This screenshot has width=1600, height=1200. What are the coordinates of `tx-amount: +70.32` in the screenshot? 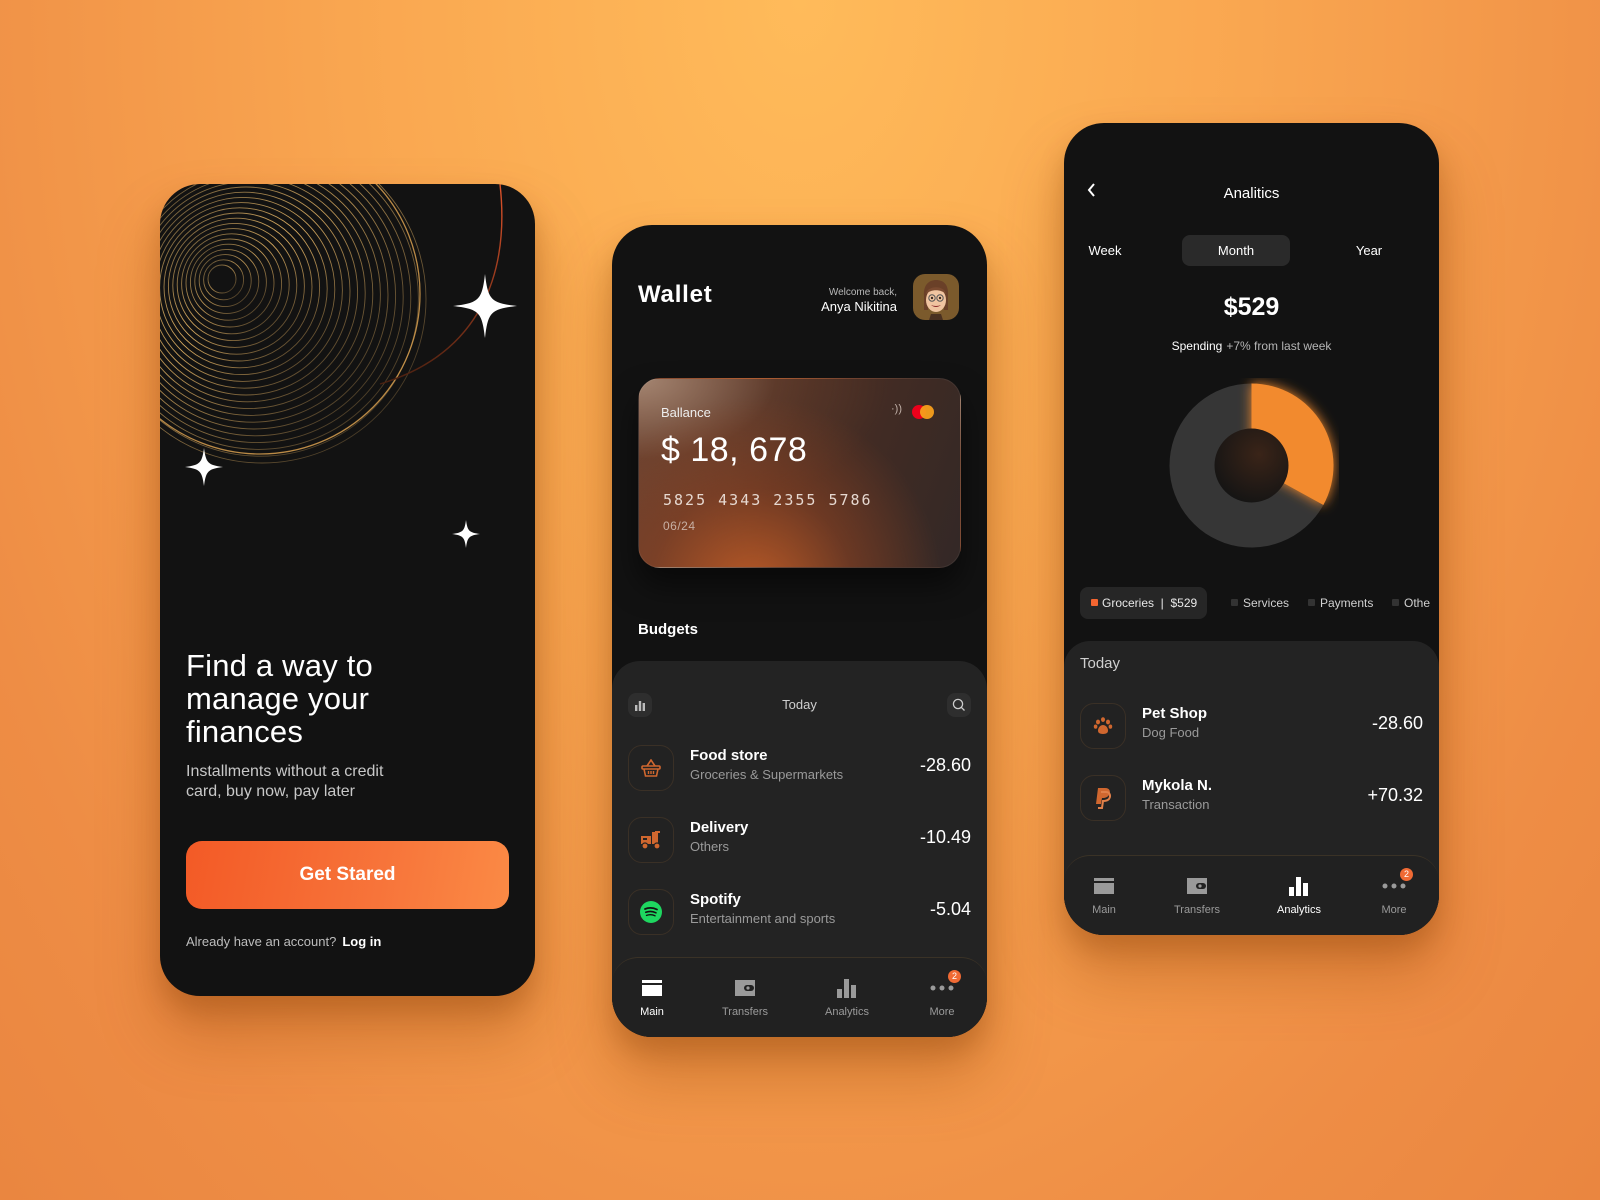 It's located at (1395, 795).